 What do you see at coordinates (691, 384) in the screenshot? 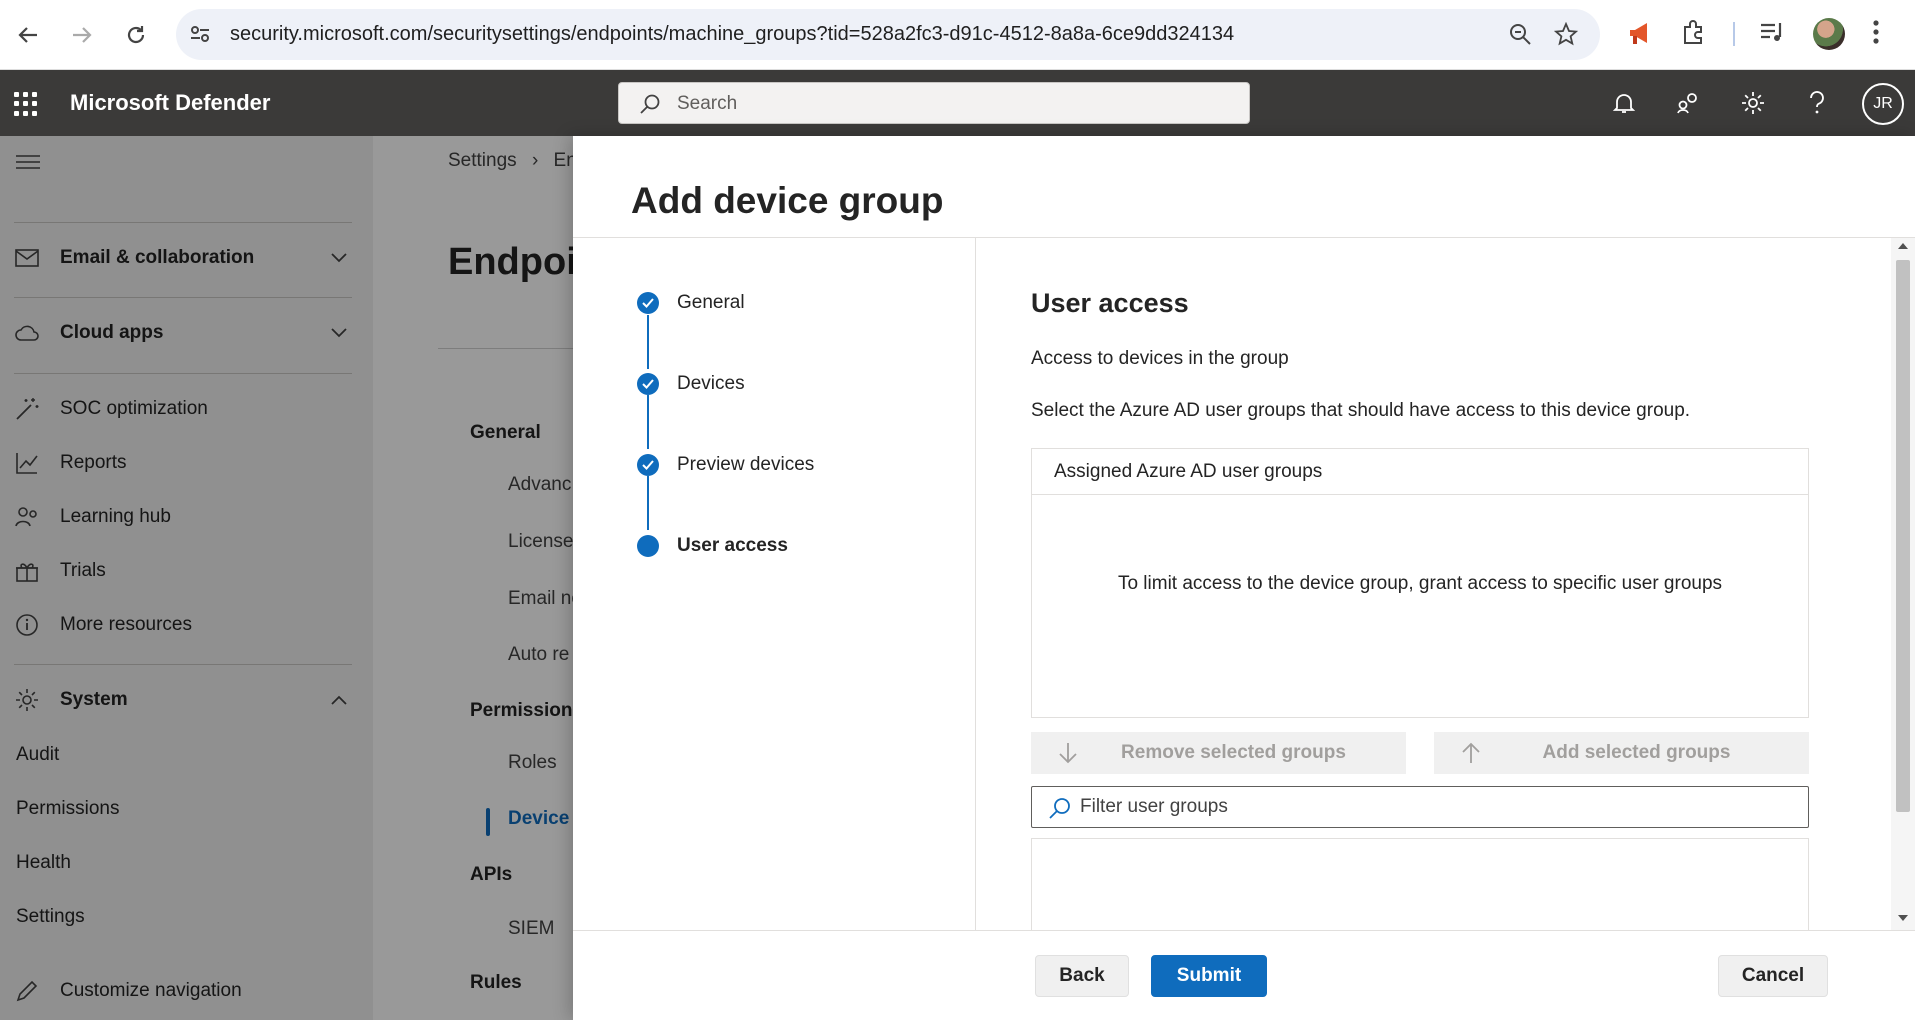
I see `step-devices: Devices` at bounding box center [691, 384].